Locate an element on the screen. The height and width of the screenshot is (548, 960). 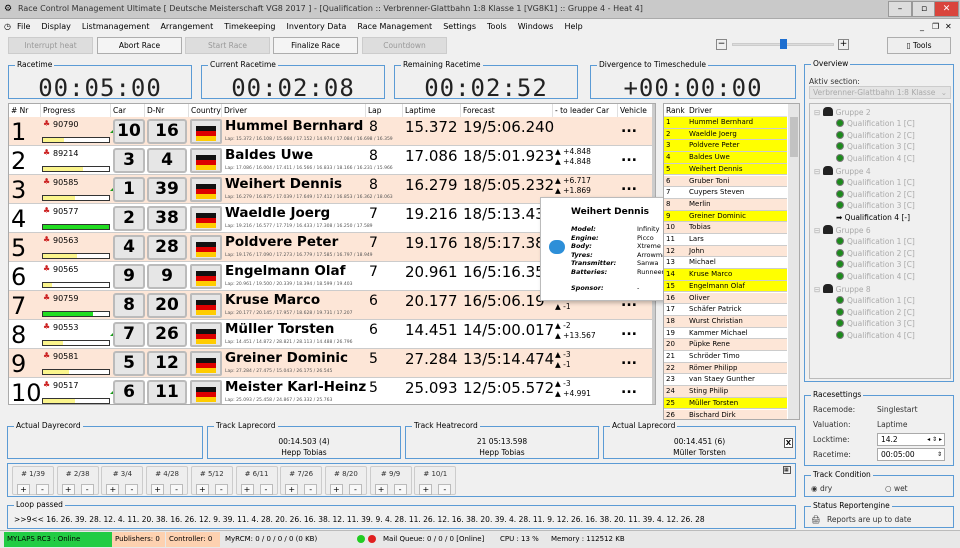
driver-number: 16 is located at coordinates (167, 131).